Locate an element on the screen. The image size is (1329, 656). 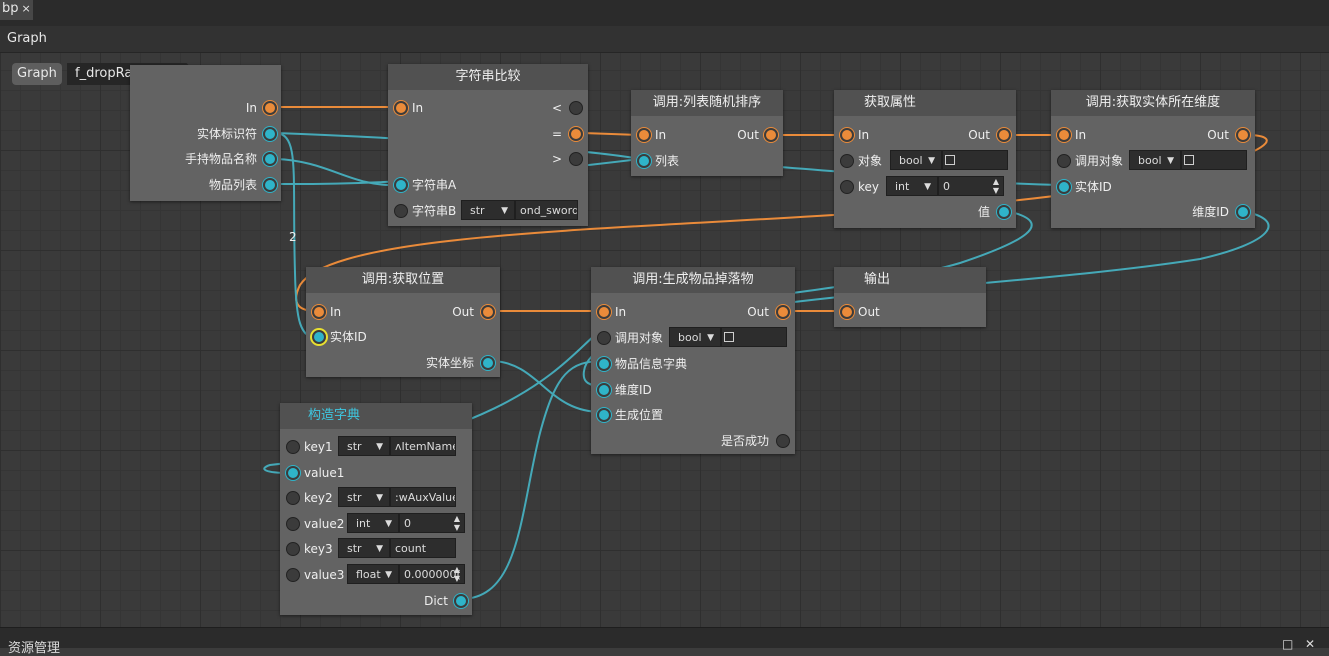
string-b-label: 字符串B is located at coordinates (434, 211).